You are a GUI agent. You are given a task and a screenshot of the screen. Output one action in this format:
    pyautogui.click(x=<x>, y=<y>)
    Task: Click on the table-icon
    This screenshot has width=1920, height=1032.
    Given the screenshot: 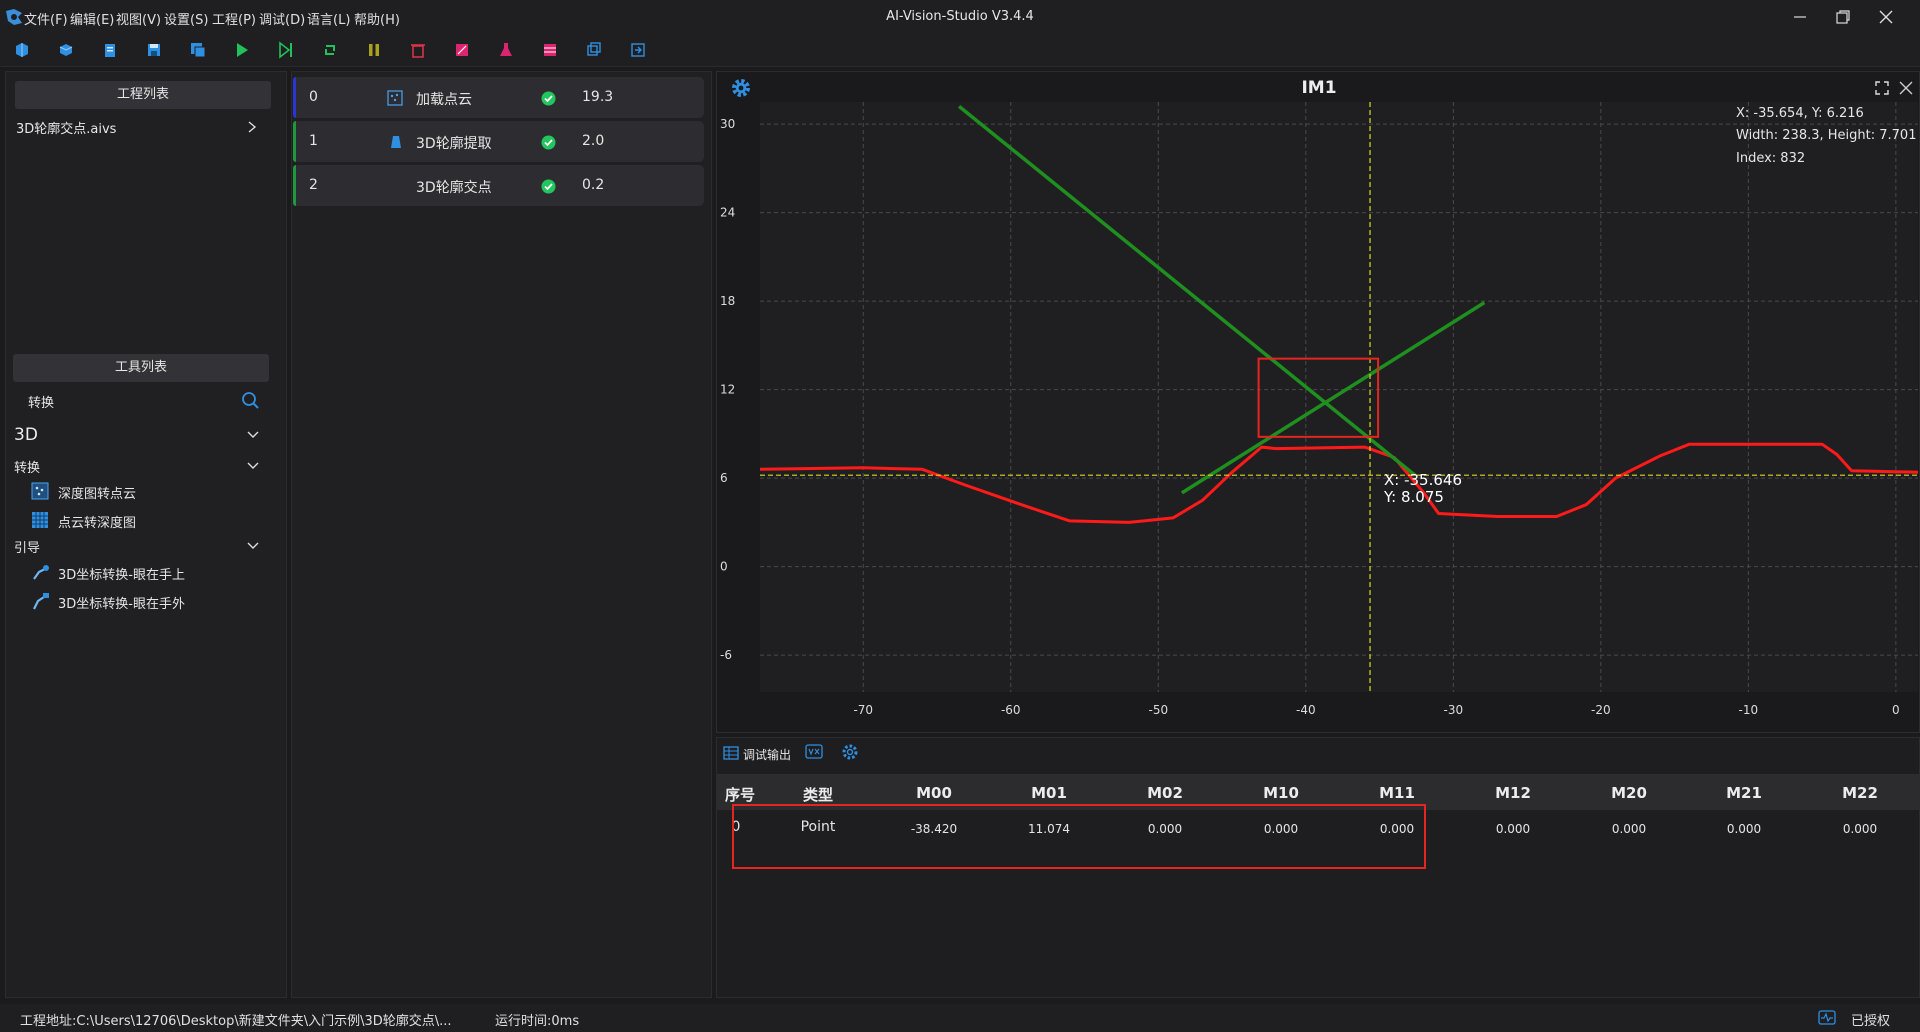 What is the action you would take?
    pyautogui.click(x=731, y=753)
    